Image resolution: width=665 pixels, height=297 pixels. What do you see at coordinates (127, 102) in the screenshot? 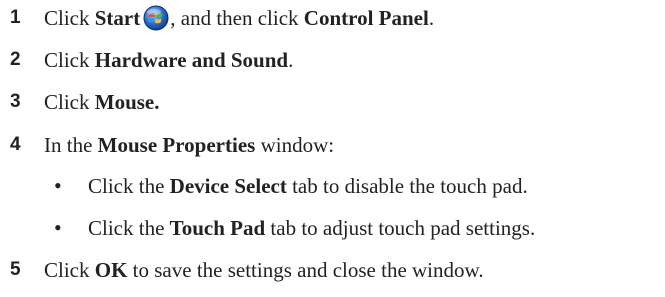
I see `step-keyword-mouse: Mouse.` at bounding box center [127, 102].